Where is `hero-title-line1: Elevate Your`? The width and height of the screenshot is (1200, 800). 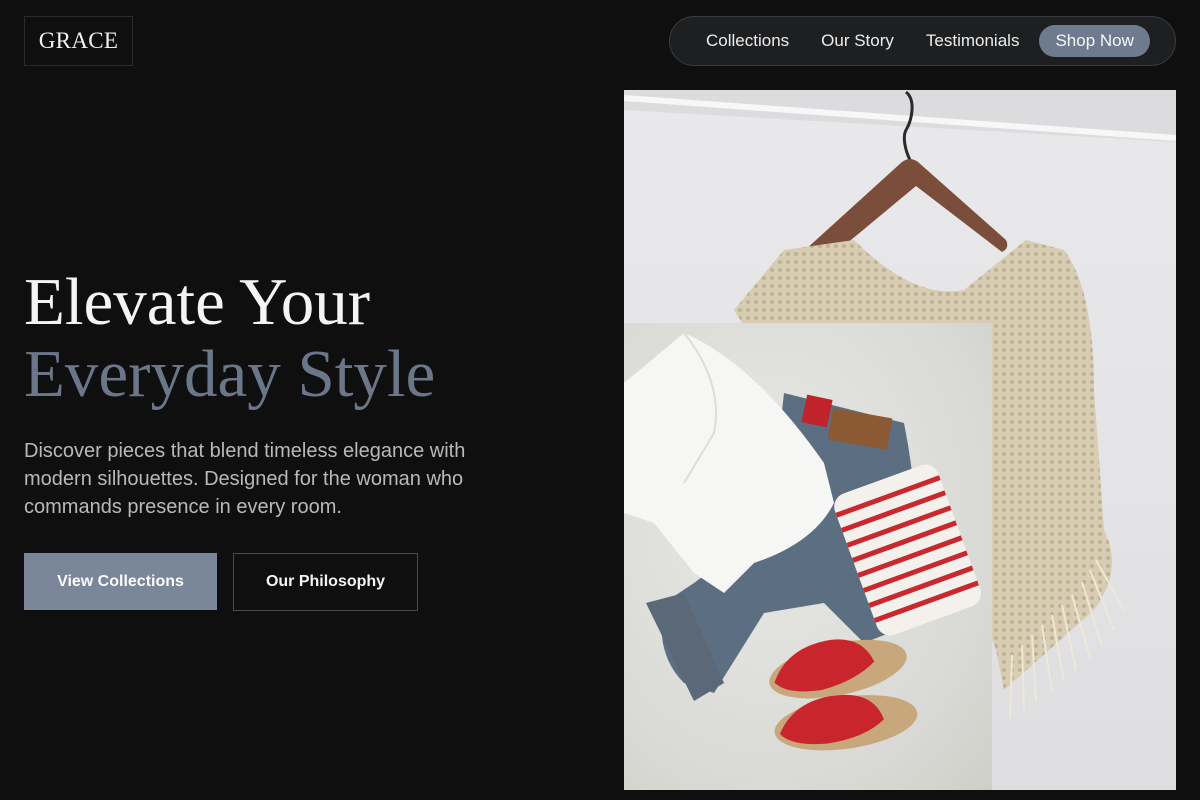
hero-title-line1: Elevate Your is located at coordinates (197, 302).